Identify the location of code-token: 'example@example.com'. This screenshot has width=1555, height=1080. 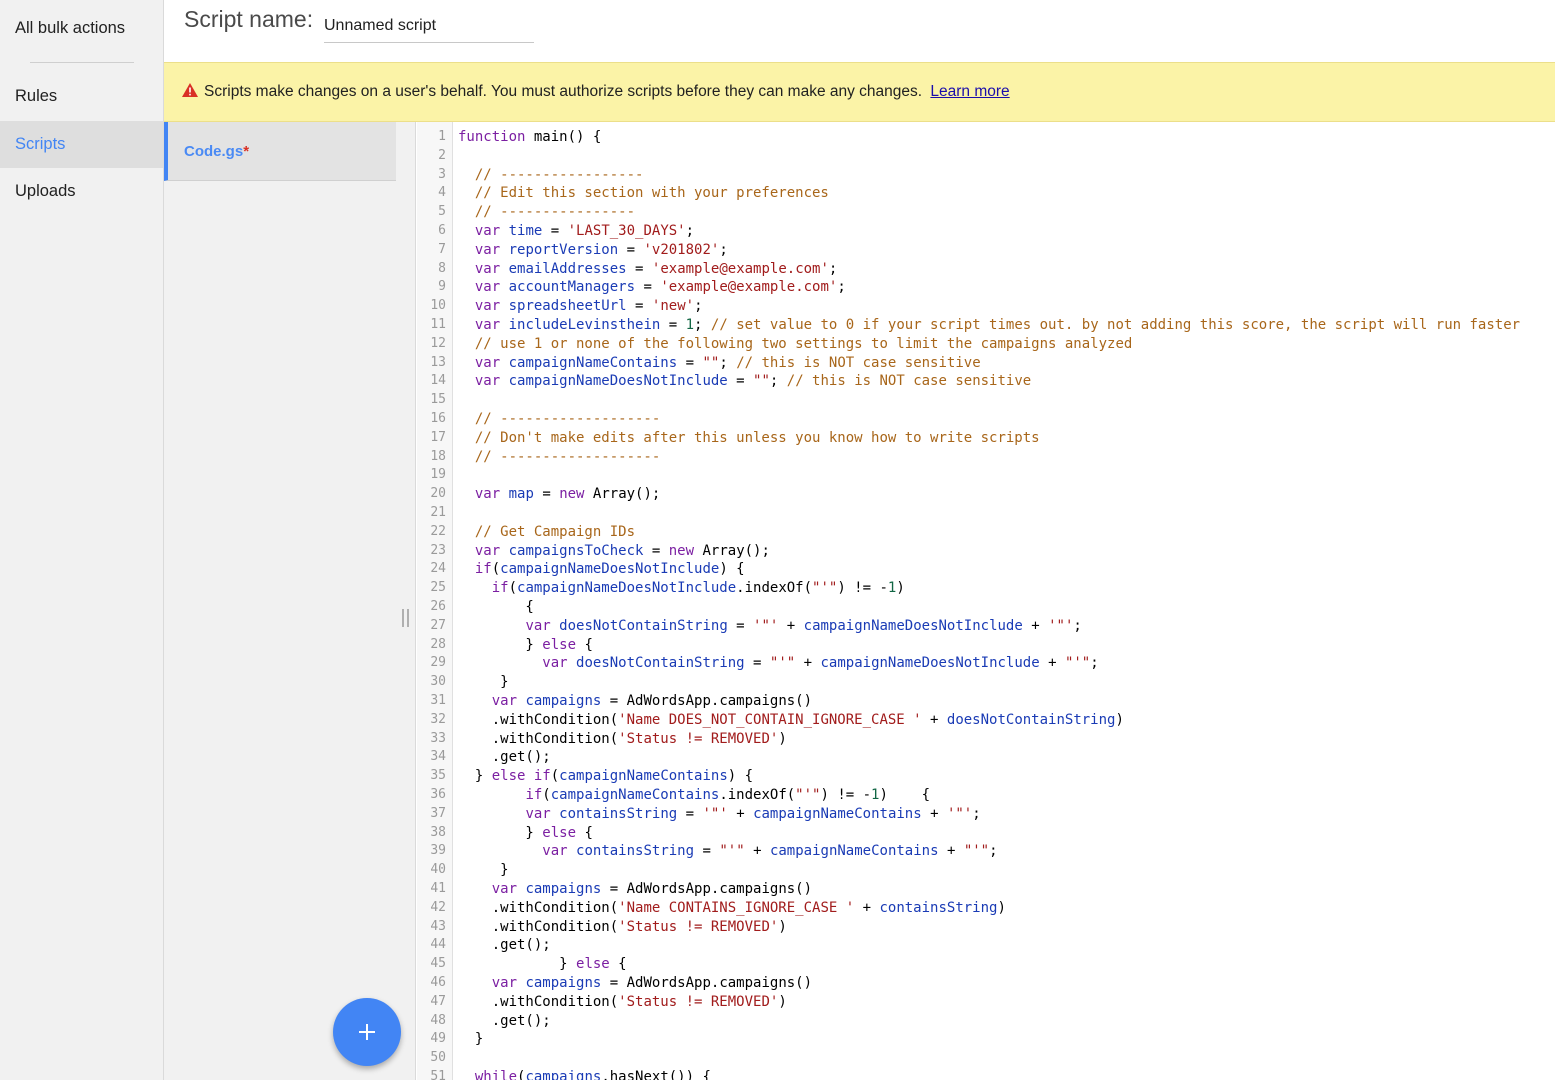
(740, 268).